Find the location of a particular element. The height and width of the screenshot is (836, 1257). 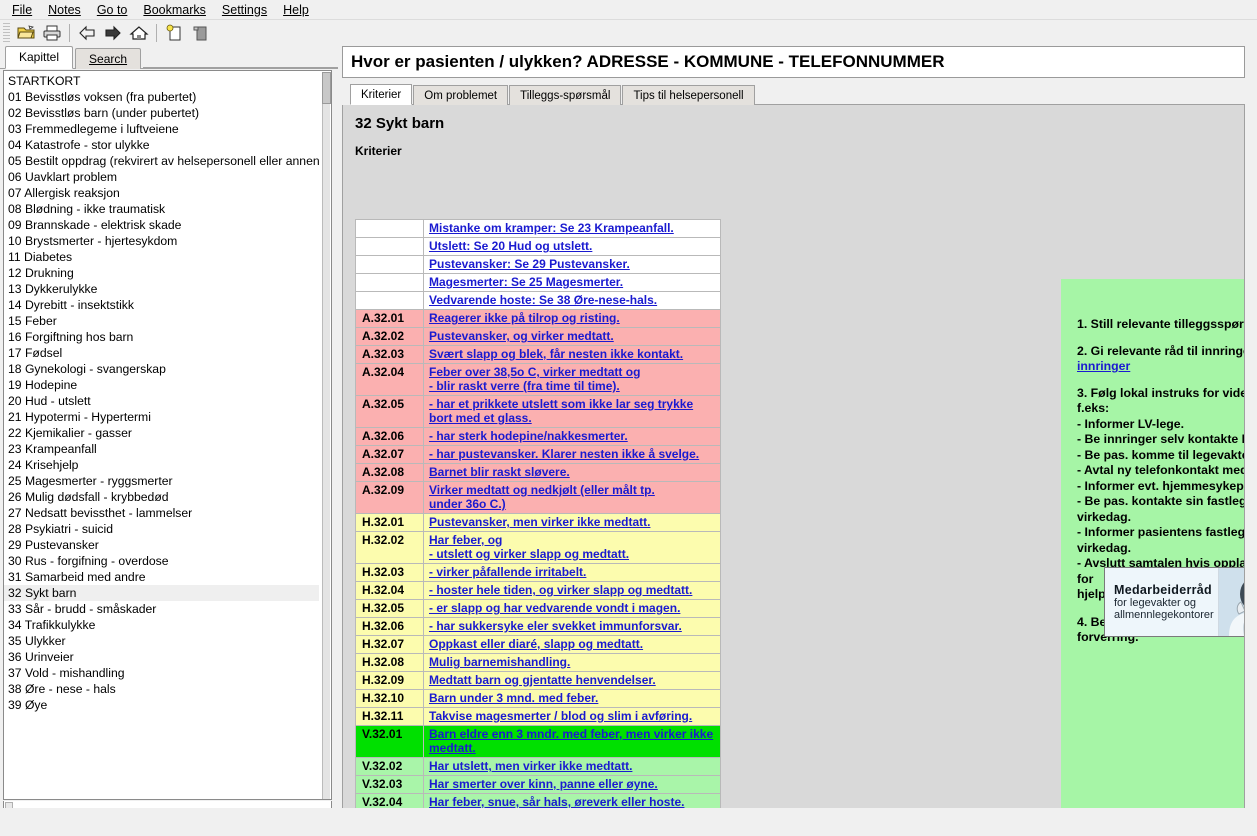

criteria-row: H.32.10 Barn under 3 mnd. med feber. is located at coordinates (538, 698).